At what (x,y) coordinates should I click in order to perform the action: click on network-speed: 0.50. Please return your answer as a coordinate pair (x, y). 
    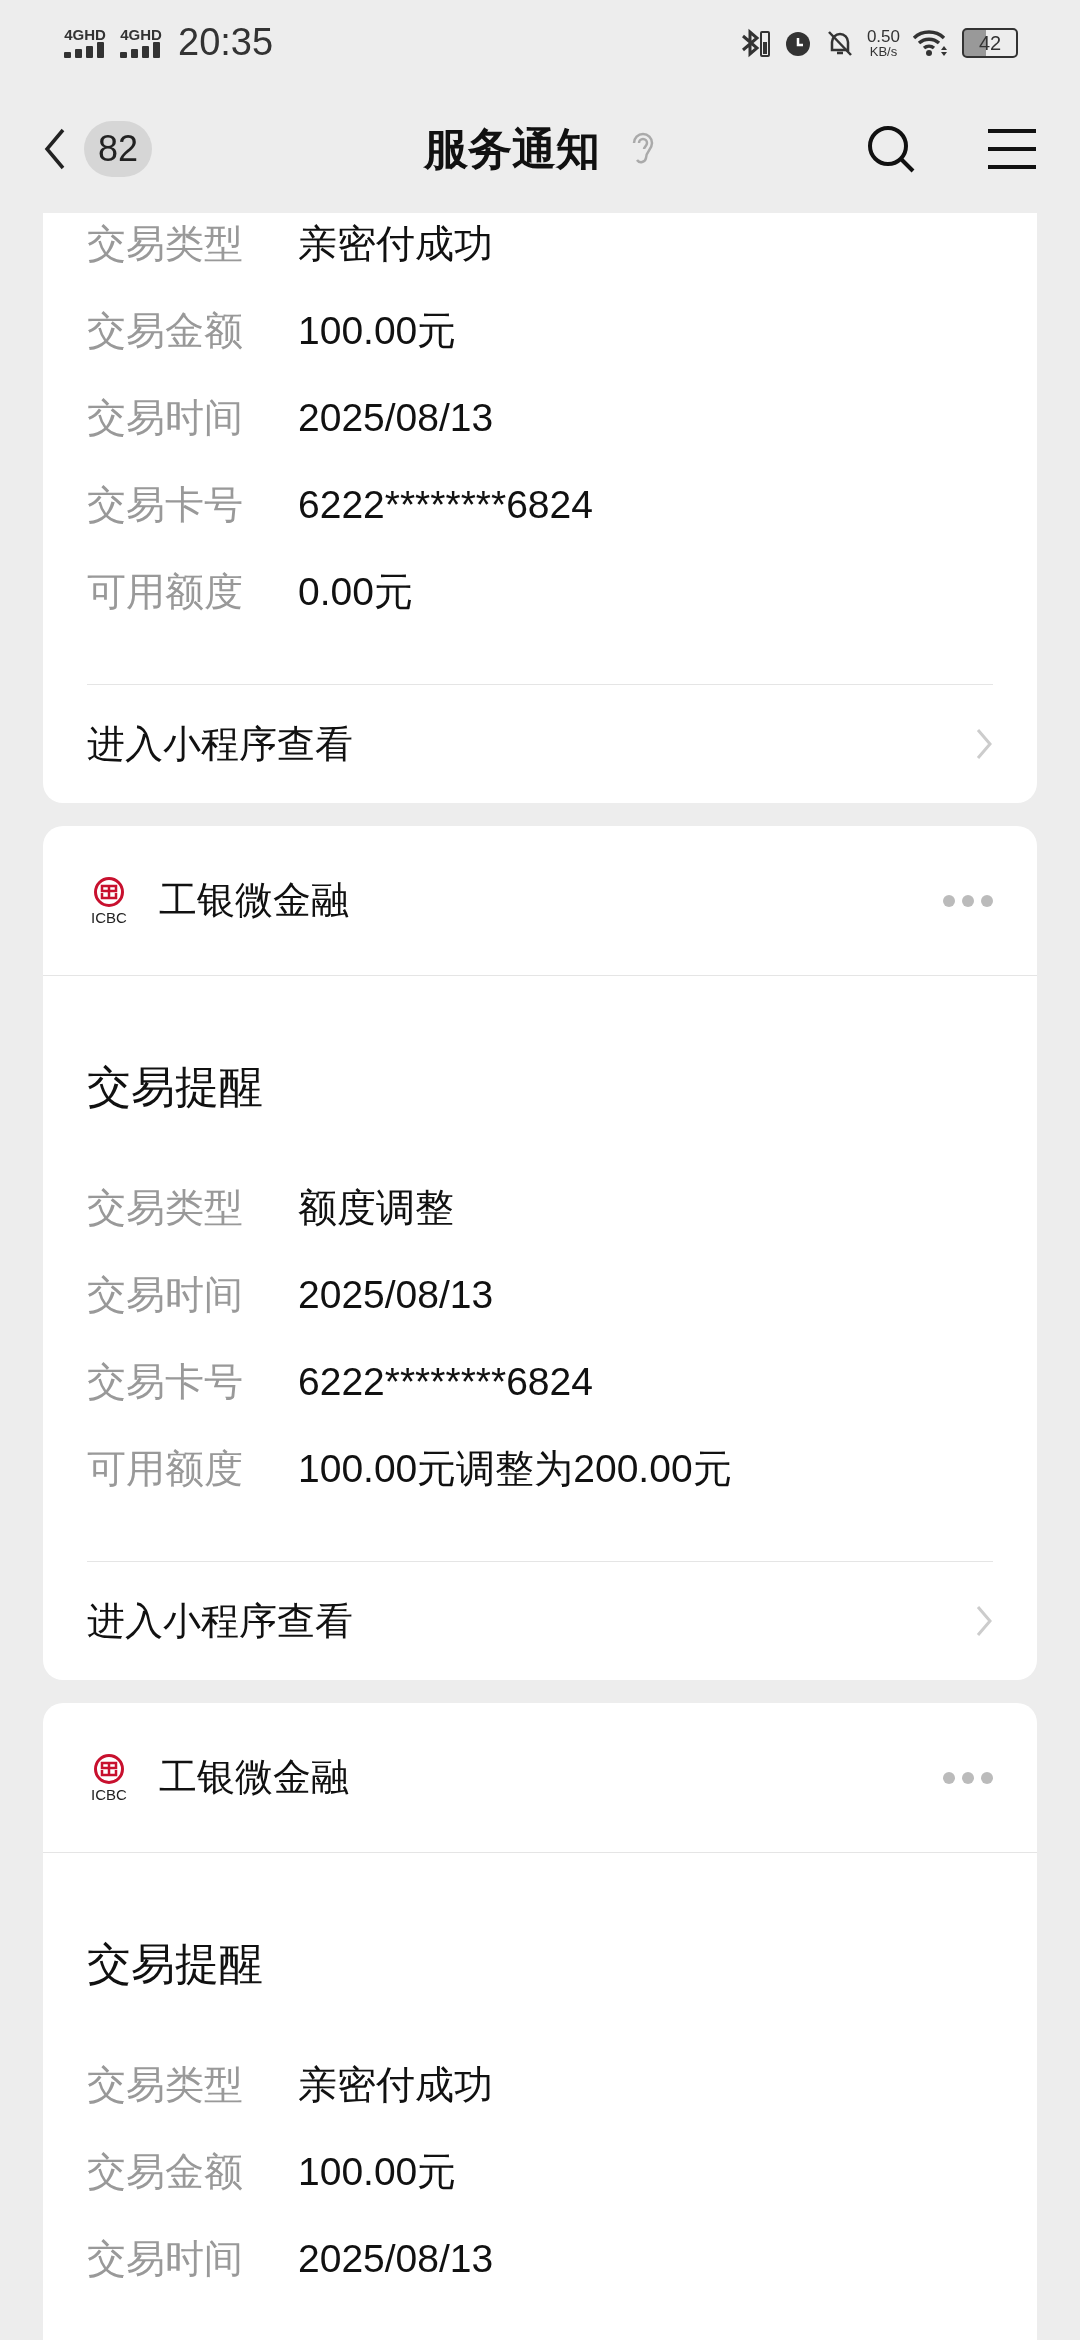
    Looking at the image, I should click on (883, 36).